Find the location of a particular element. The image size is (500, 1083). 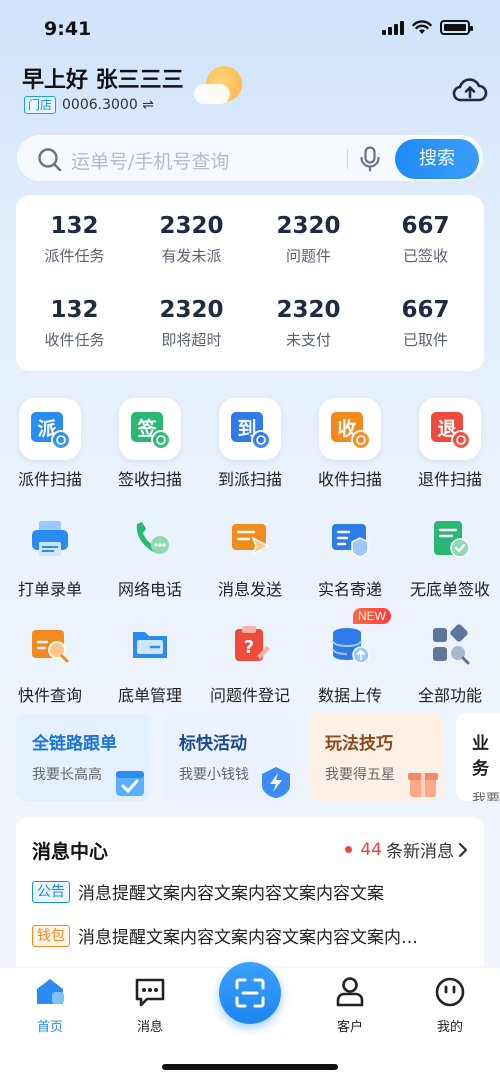

calendar-check-icon is located at coordinates (130, 782).